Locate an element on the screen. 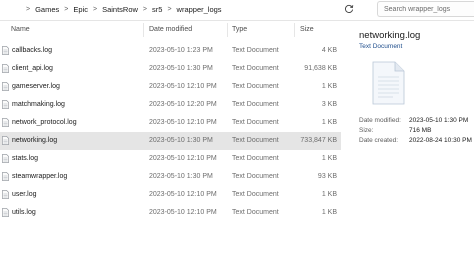 The image size is (474, 260). breadcrumb-item: sr5 is located at coordinates (157, 9).